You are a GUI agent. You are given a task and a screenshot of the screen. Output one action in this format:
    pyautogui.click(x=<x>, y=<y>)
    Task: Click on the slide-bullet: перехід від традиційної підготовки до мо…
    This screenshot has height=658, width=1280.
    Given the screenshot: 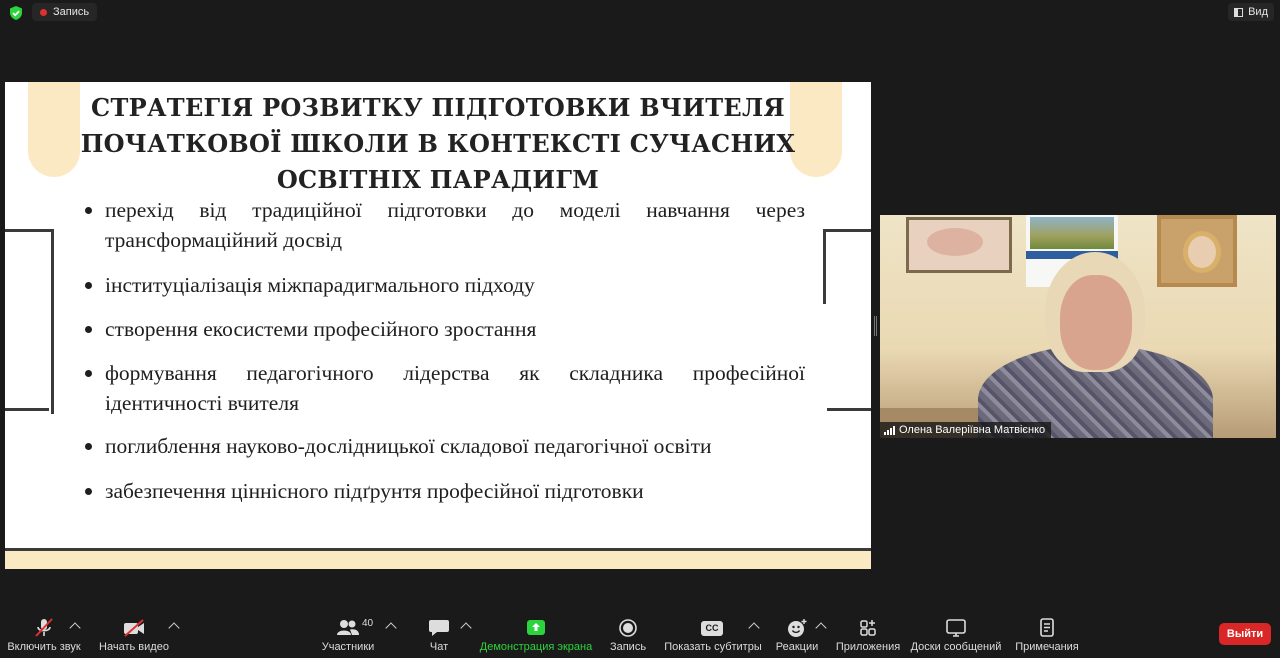 What is the action you would take?
    pyautogui.click(x=445, y=225)
    